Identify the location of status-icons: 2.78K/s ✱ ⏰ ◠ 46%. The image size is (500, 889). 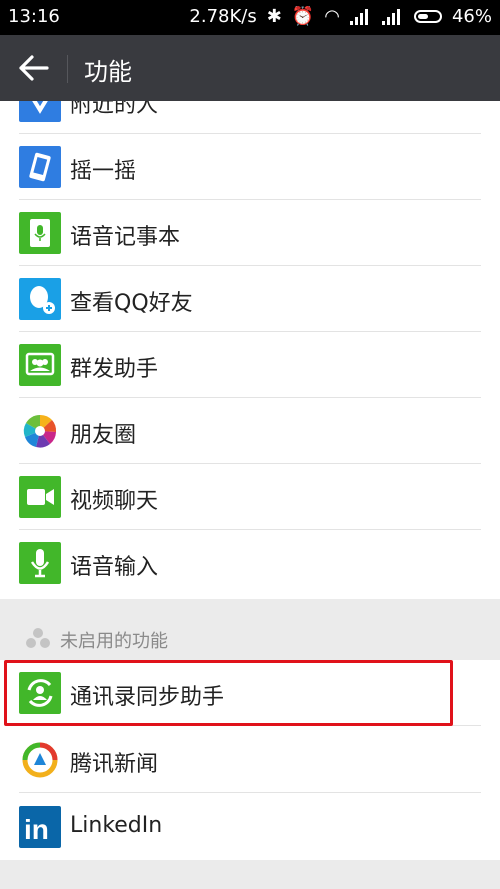
(340, 16).